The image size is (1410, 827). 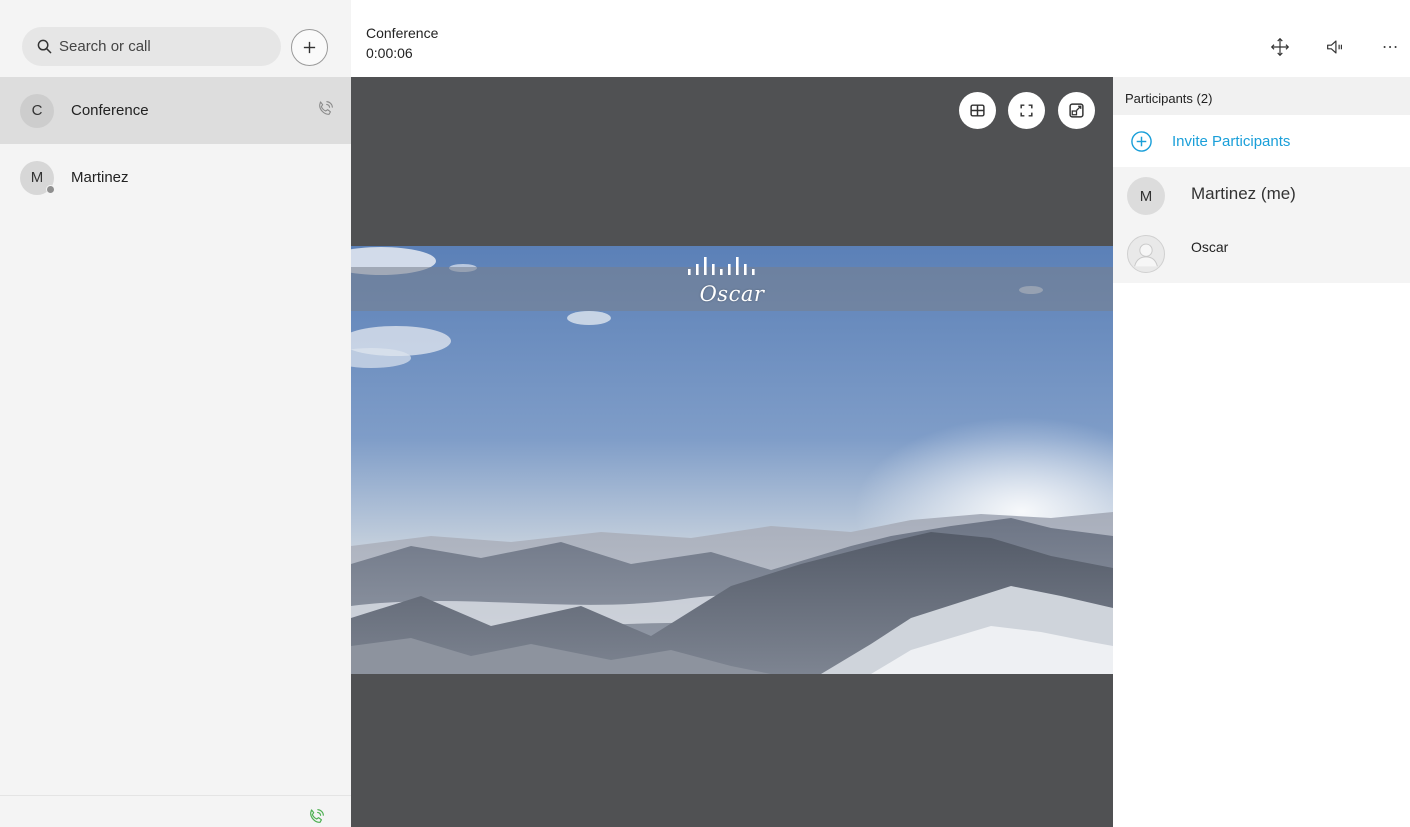 What do you see at coordinates (1243, 193) in the screenshot?
I see `participant-name: Martinez (me)` at bounding box center [1243, 193].